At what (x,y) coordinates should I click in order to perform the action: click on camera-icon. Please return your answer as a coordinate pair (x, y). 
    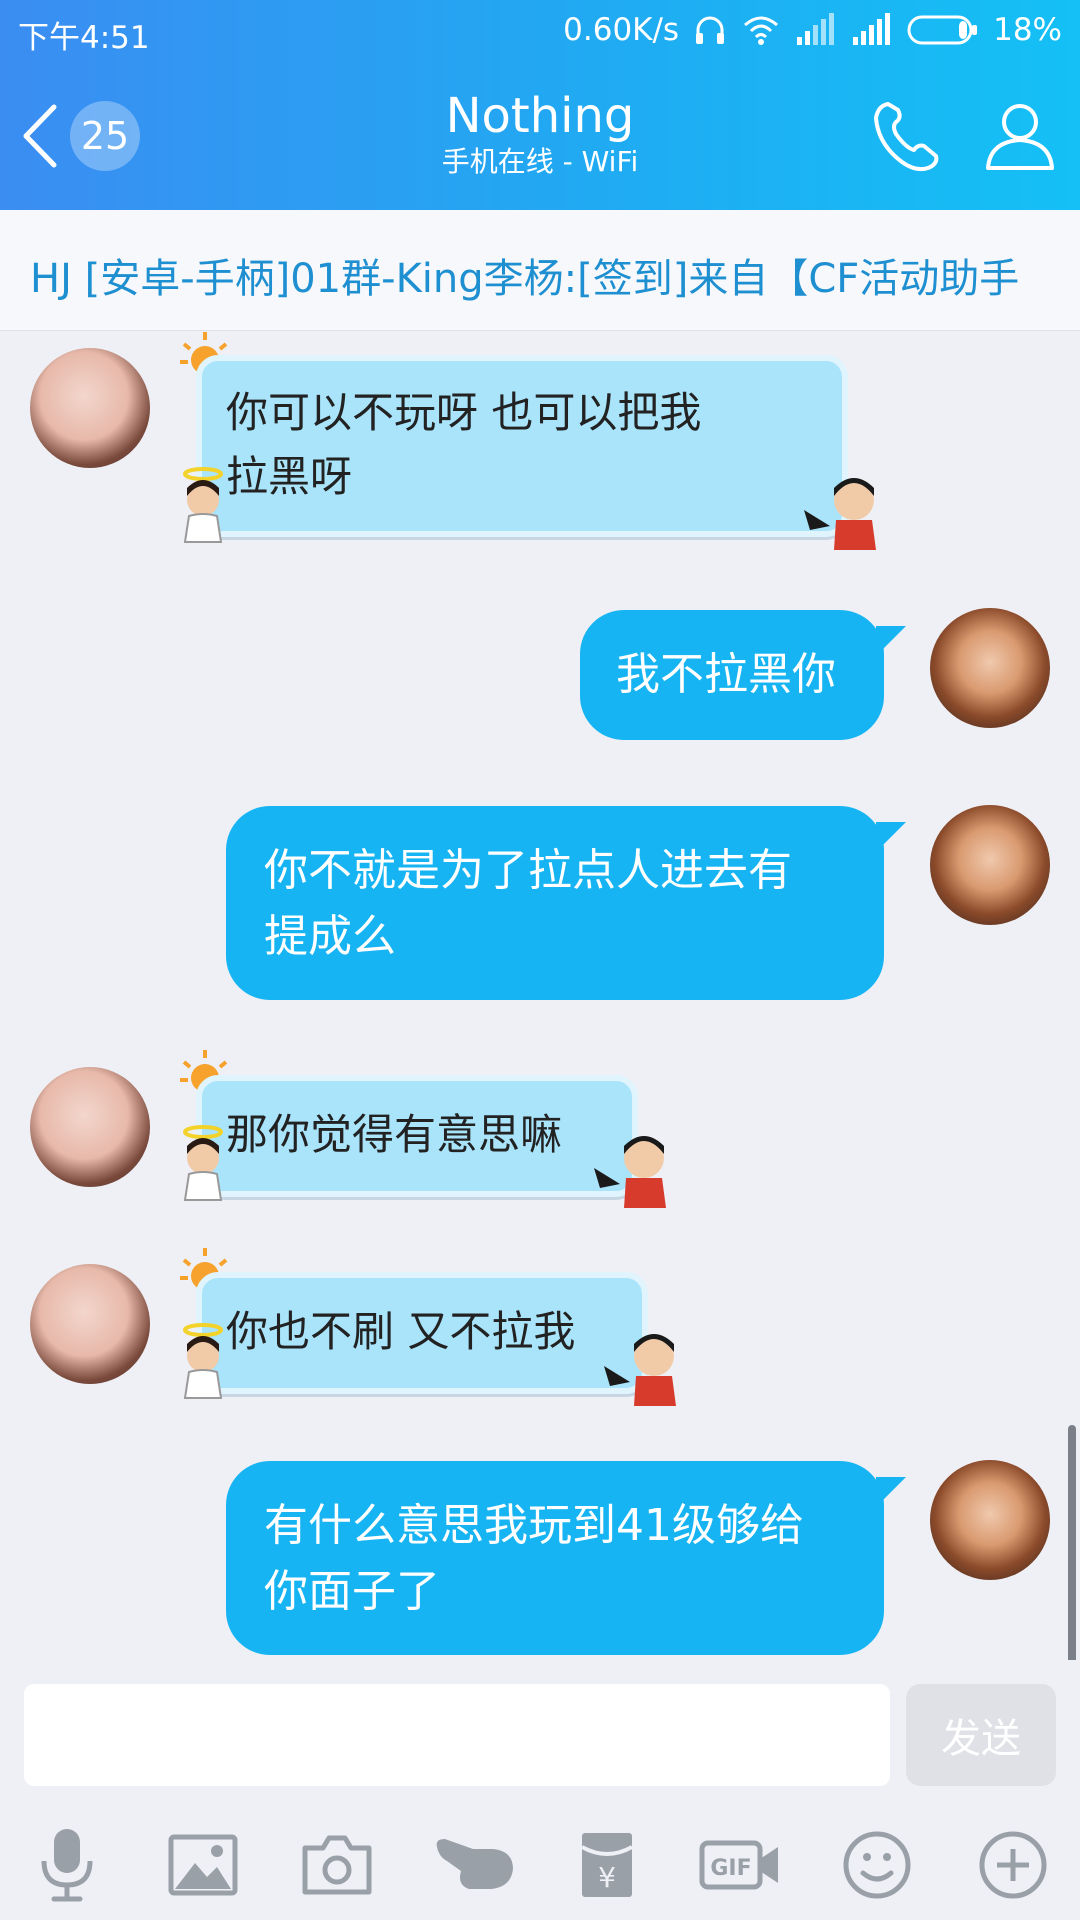
    Looking at the image, I should click on (337, 1865).